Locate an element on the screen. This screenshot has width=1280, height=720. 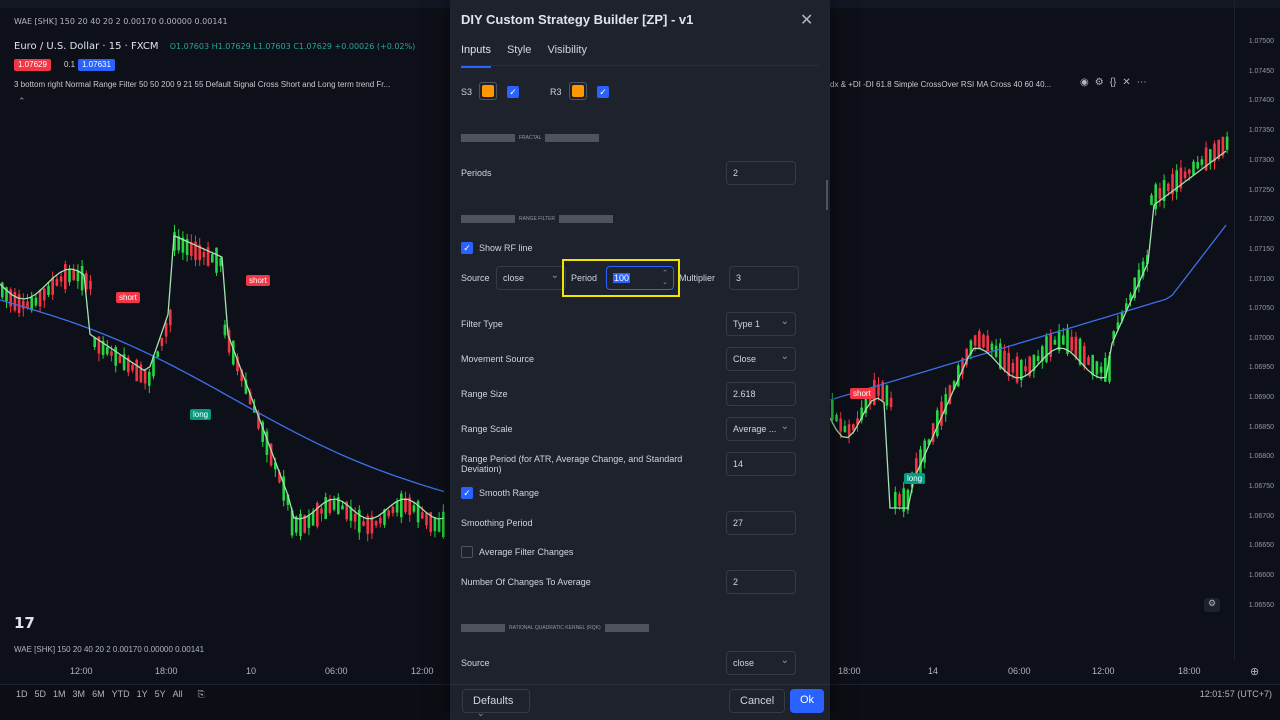
tf-ytd: YTD is located at coordinates (121, 694).